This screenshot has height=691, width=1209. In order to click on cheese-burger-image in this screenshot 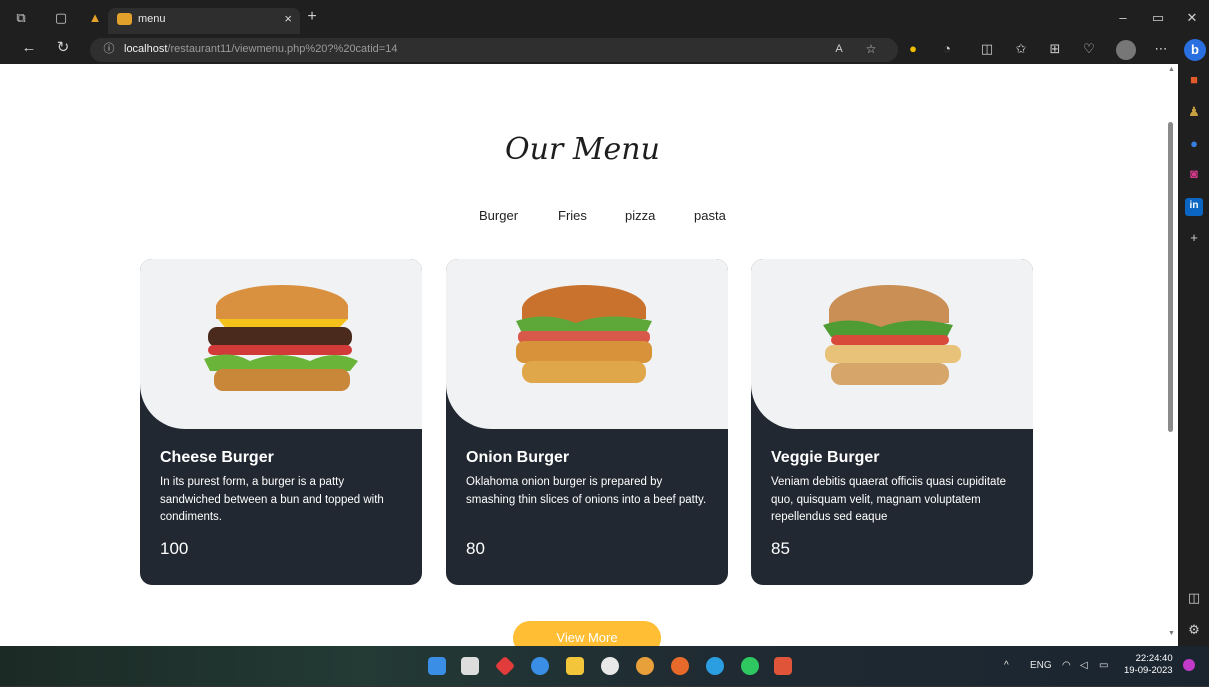, I will do `click(281, 338)`.